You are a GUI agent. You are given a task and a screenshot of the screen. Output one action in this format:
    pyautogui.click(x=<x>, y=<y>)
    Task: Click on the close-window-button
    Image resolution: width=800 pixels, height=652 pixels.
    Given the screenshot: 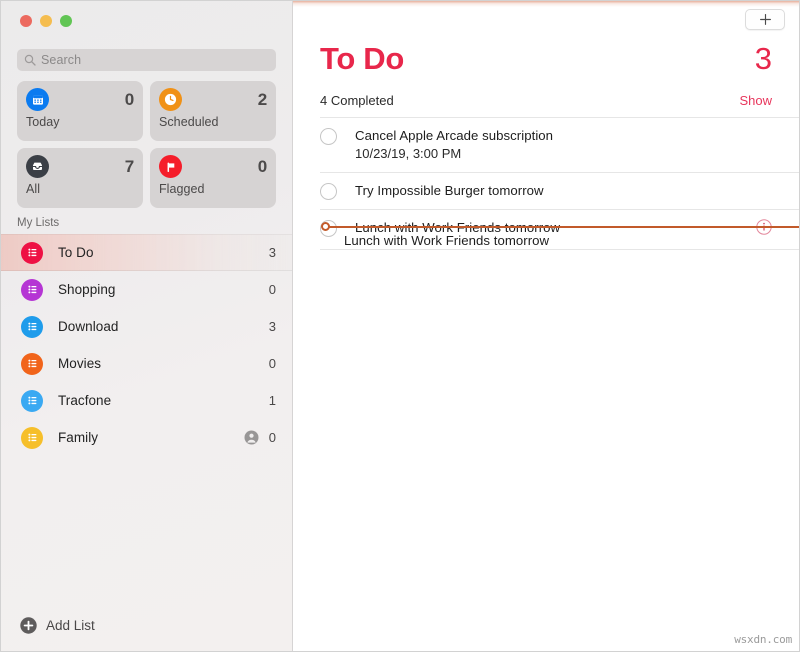 What is the action you would take?
    pyautogui.click(x=26, y=21)
    